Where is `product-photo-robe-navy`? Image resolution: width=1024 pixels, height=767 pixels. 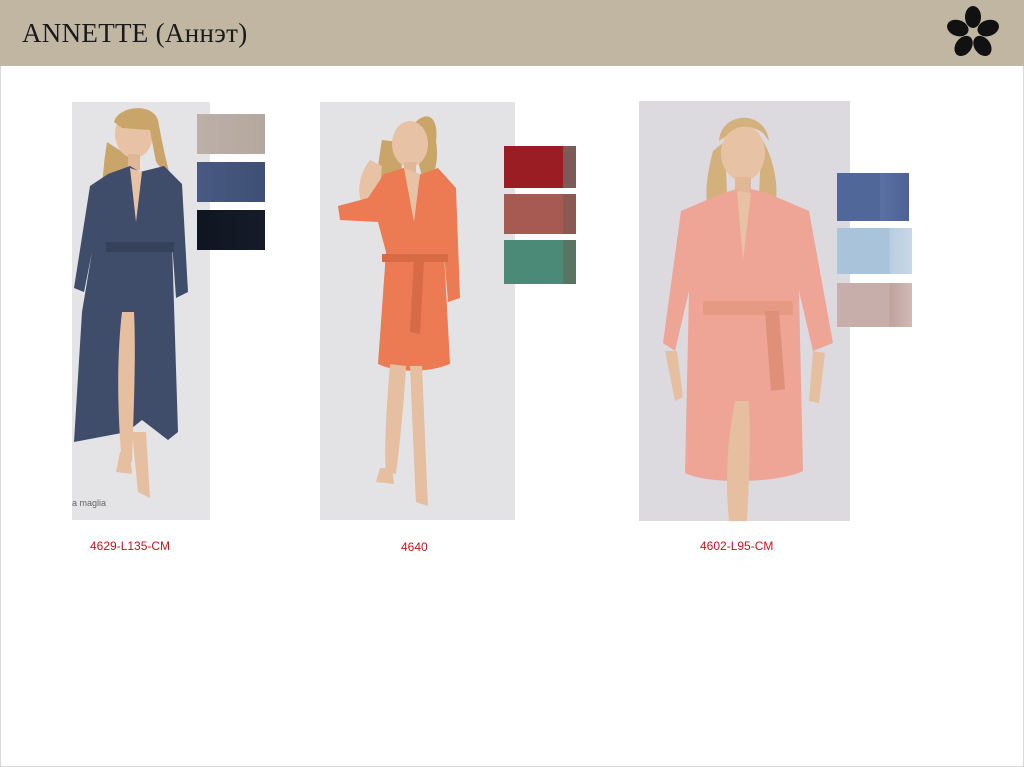
product-photo-robe-navy is located at coordinates (141, 311).